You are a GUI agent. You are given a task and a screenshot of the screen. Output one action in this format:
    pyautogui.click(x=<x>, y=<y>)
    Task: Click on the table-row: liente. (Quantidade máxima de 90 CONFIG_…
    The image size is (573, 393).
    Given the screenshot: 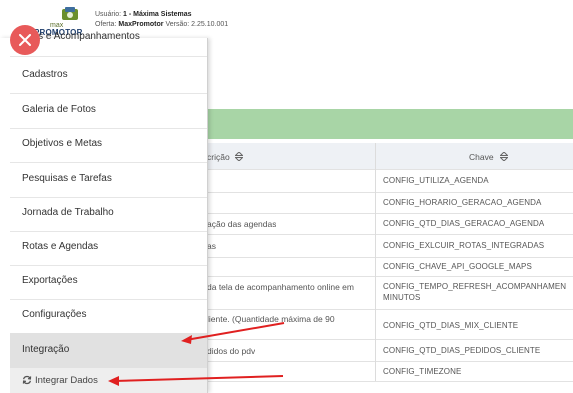 What is the action you would take?
    pyautogui.click(x=390, y=324)
    